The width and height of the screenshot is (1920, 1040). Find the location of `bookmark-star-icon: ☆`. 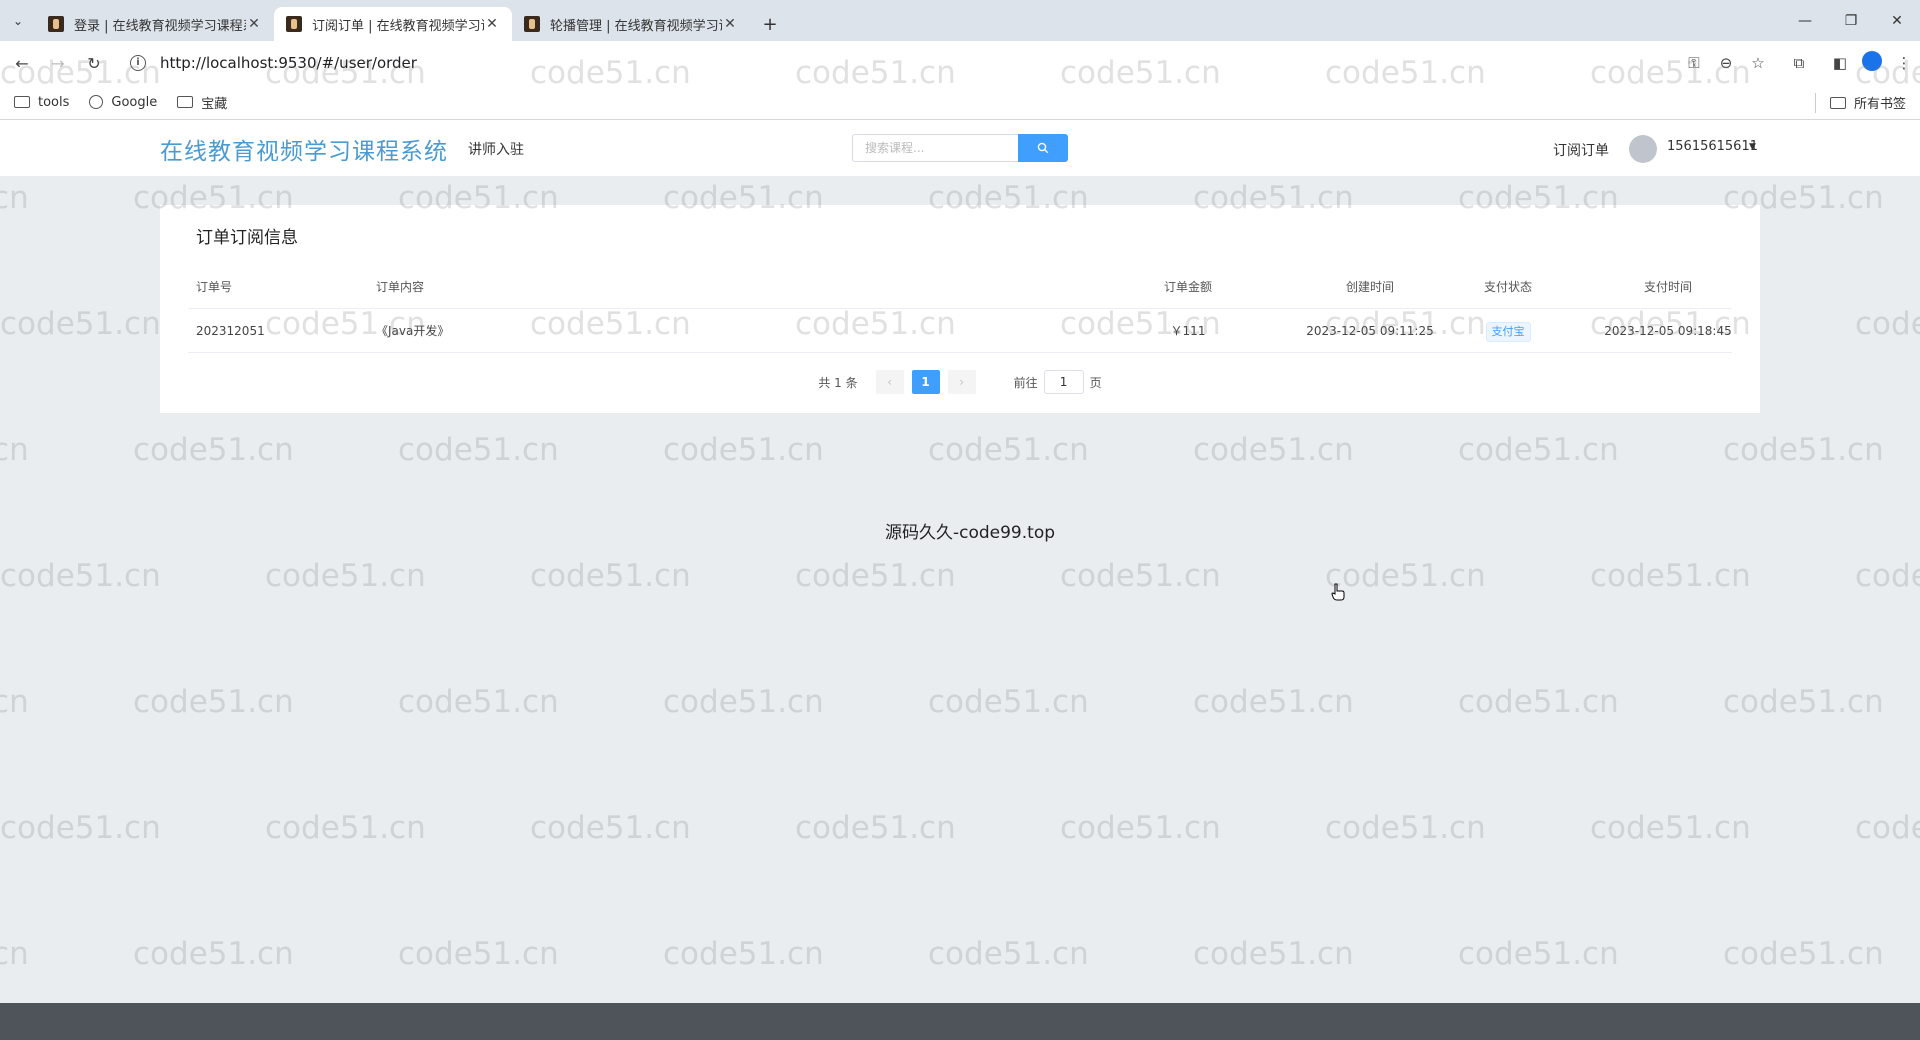

bookmark-star-icon: ☆ is located at coordinates (1758, 63).